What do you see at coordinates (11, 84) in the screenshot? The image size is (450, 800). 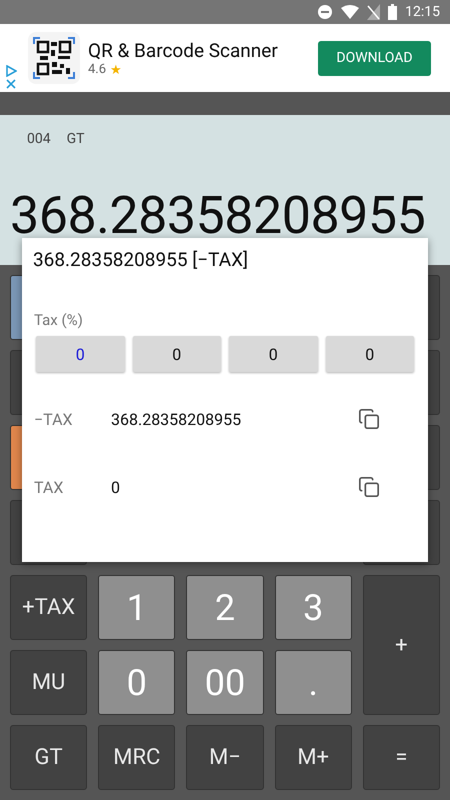 I see `close-icon` at bounding box center [11, 84].